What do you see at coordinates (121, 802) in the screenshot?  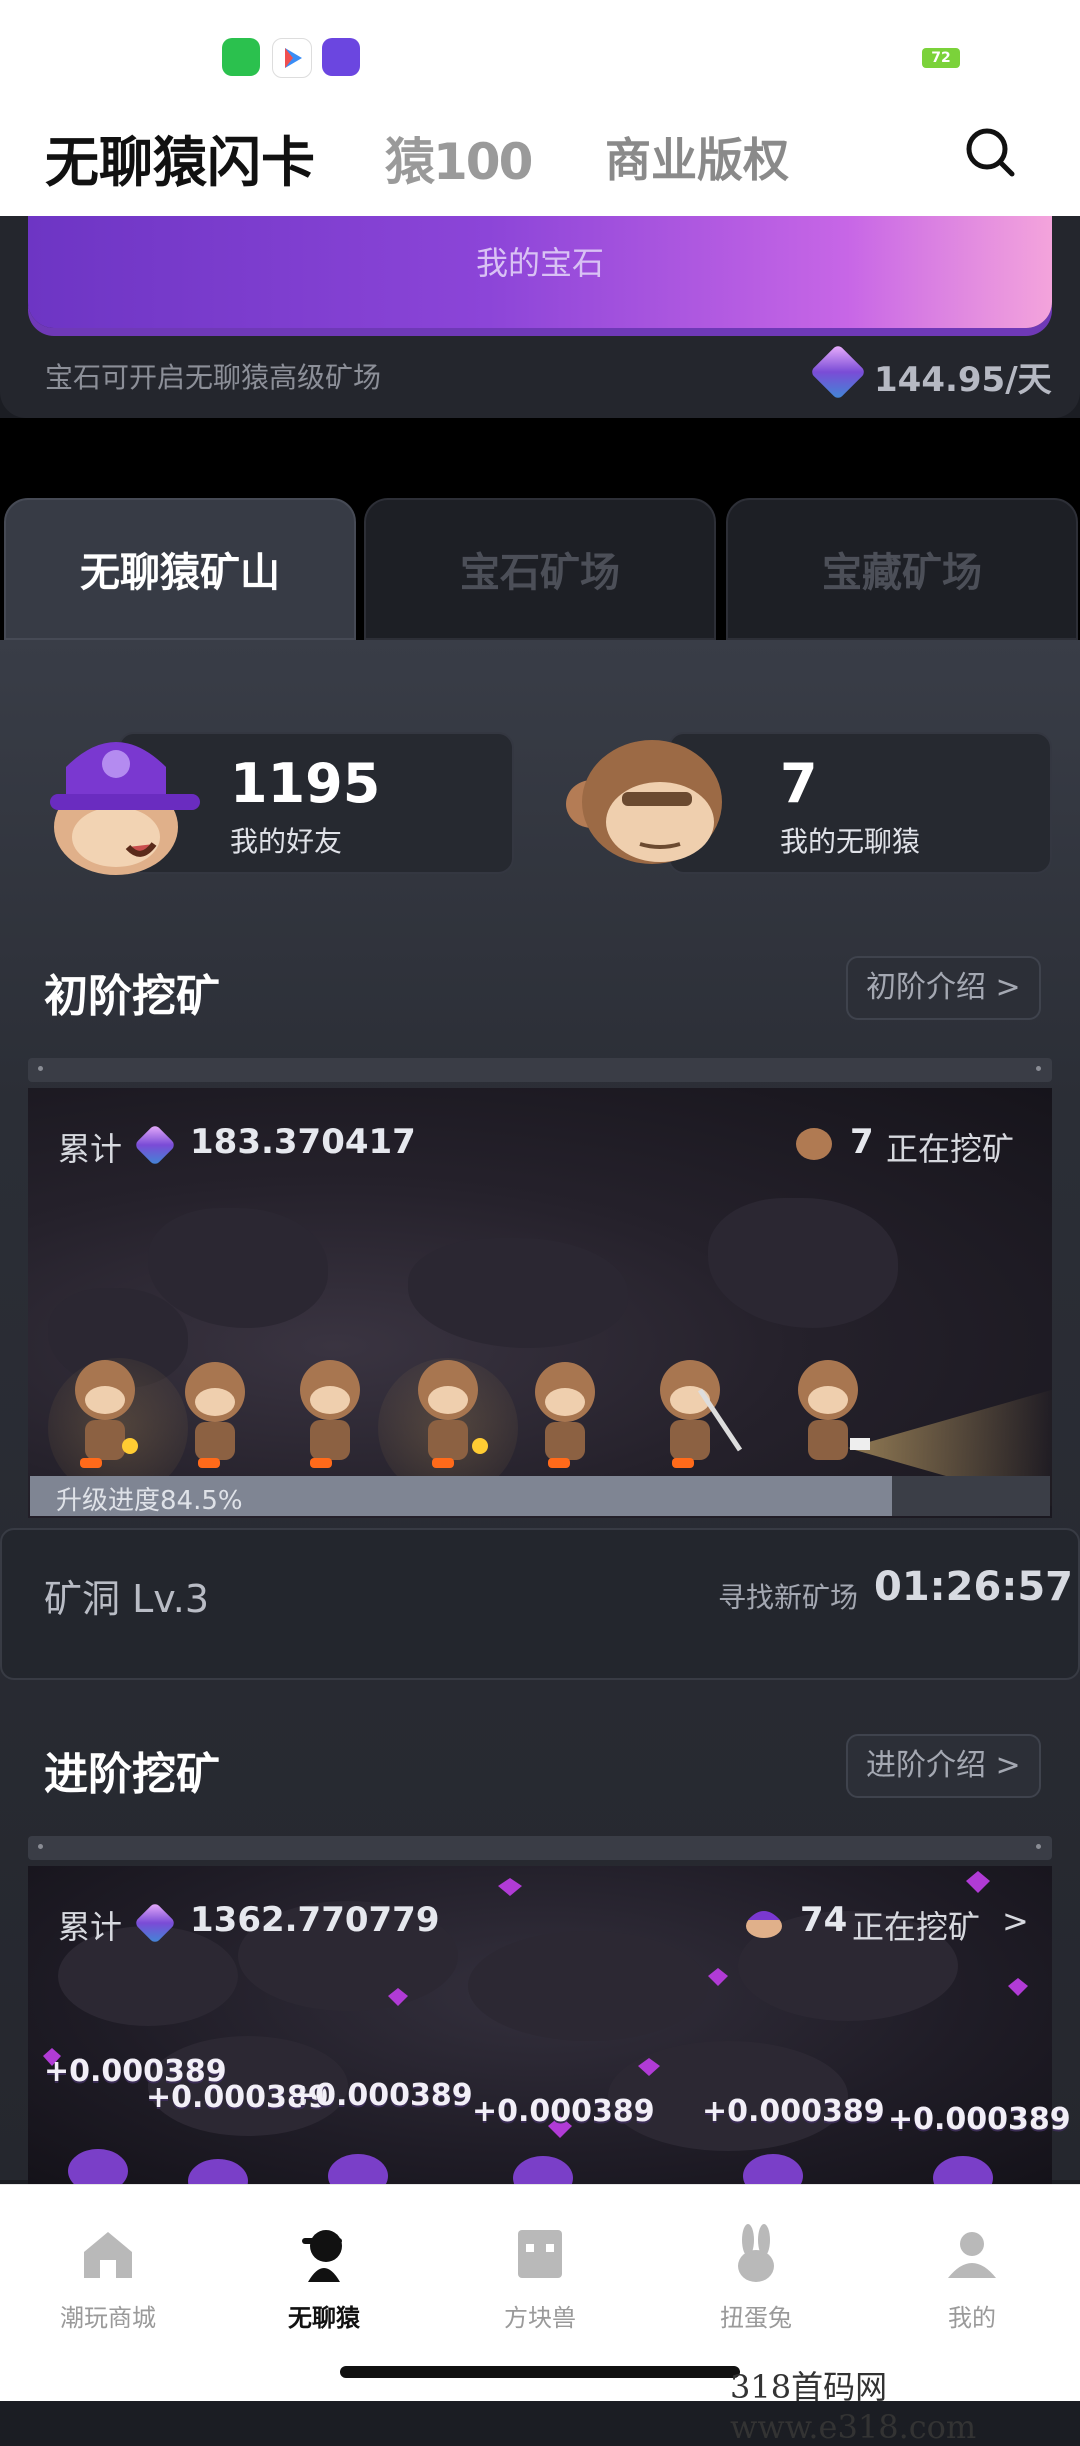 I see `miner-helmet-avatar-icon` at bounding box center [121, 802].